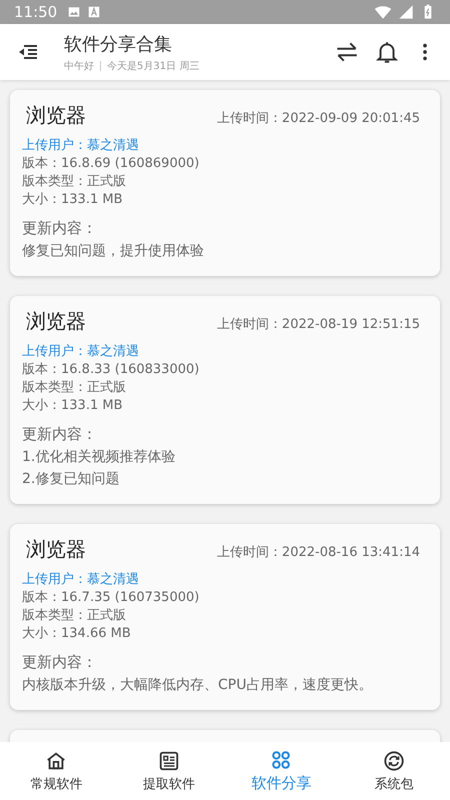  What do you see at coordinates (111, 164) in the screenshot?
I see `version-text: 版本：16.8.69 (160869000)` at bounding box center [111, 164].